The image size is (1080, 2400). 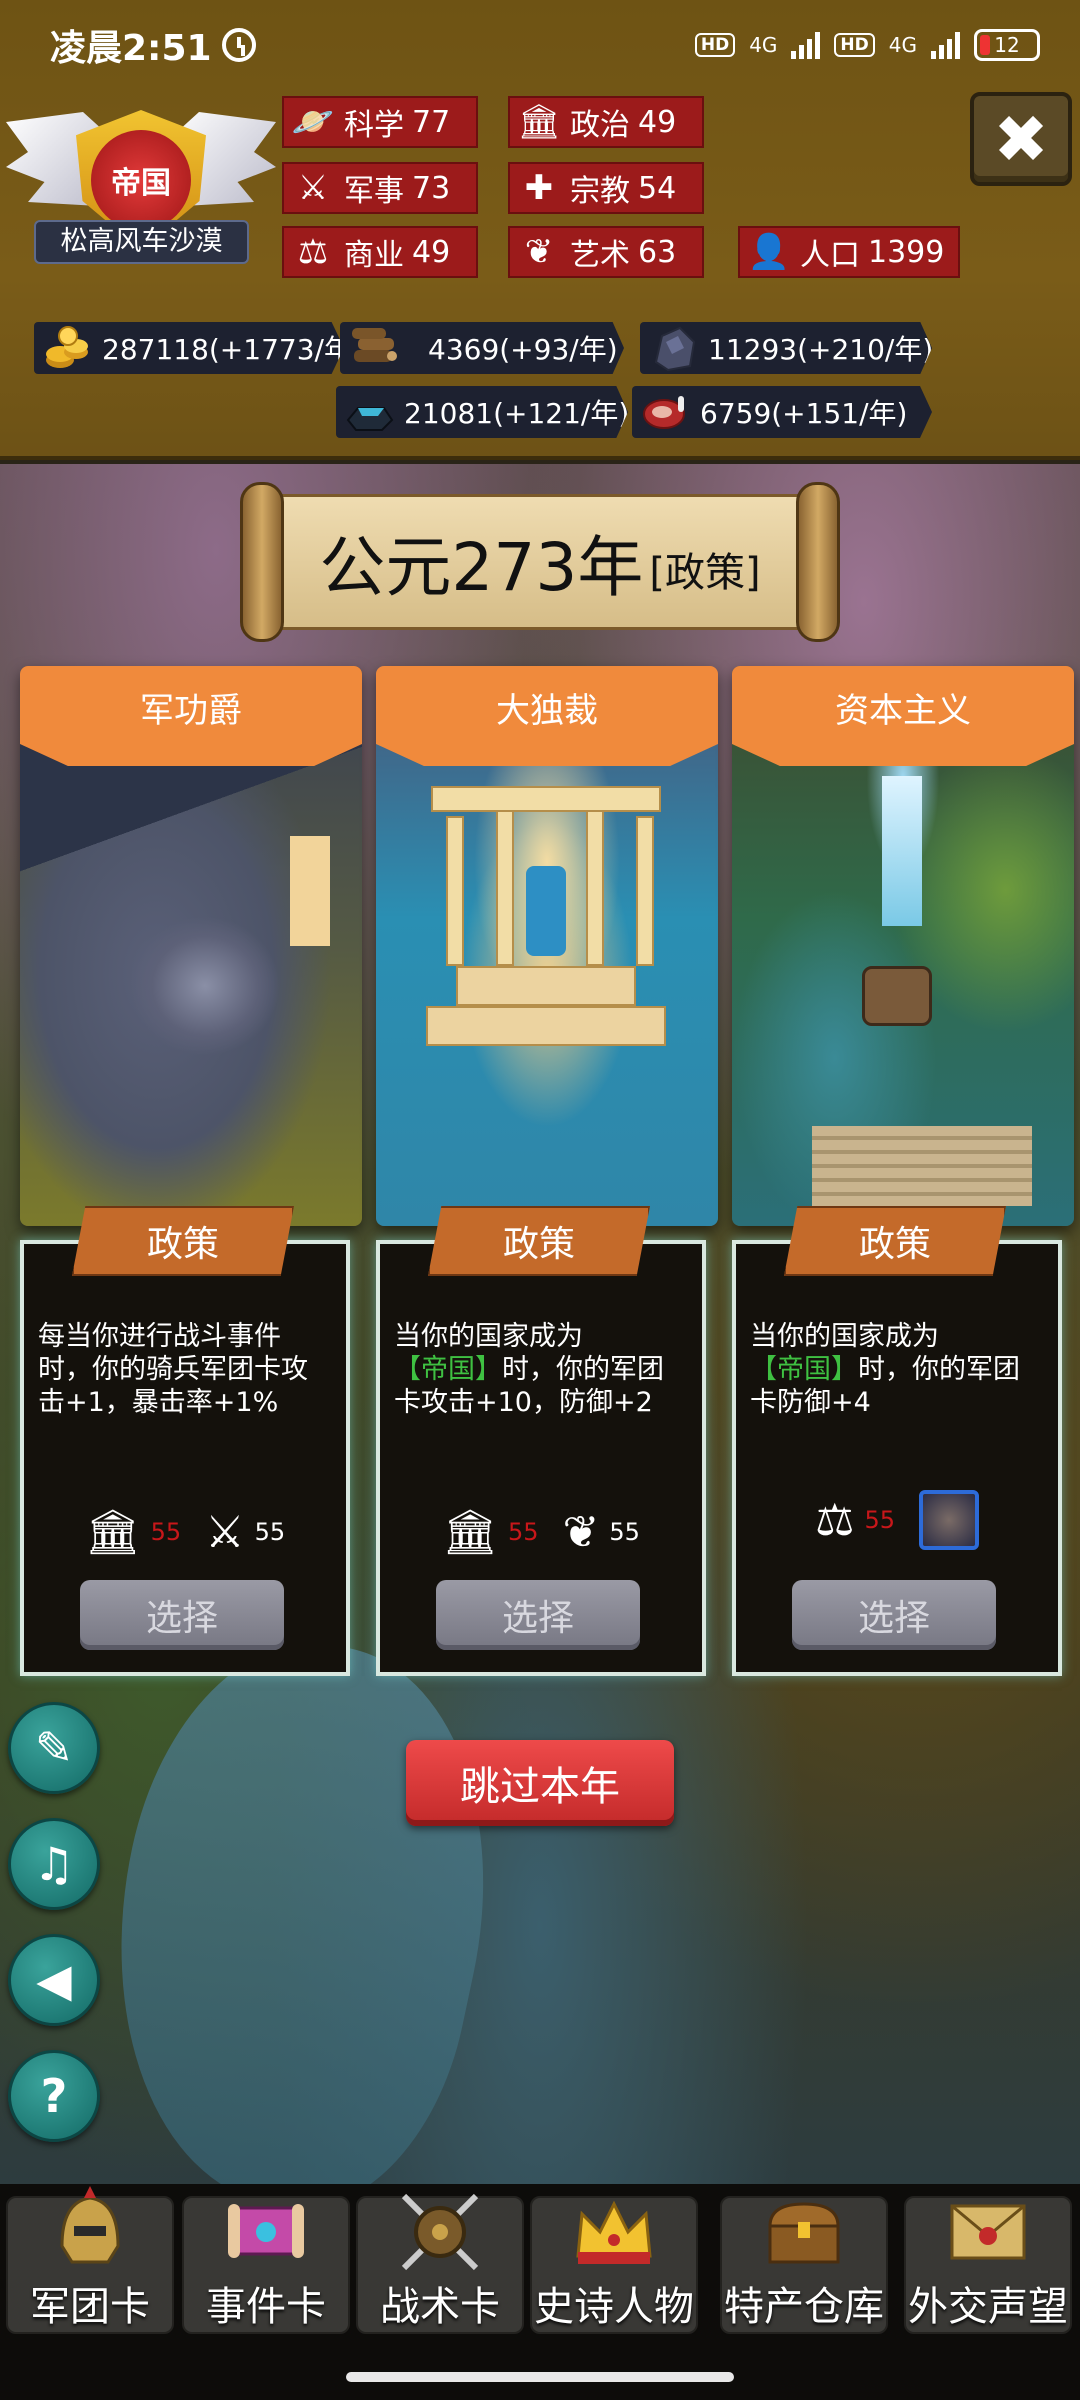 What do you see at coordinates (541, 1532) in the screenshot?
I see `card-requirements: 🏛 55 ❦ 55` at bounding box center [541, 1532].